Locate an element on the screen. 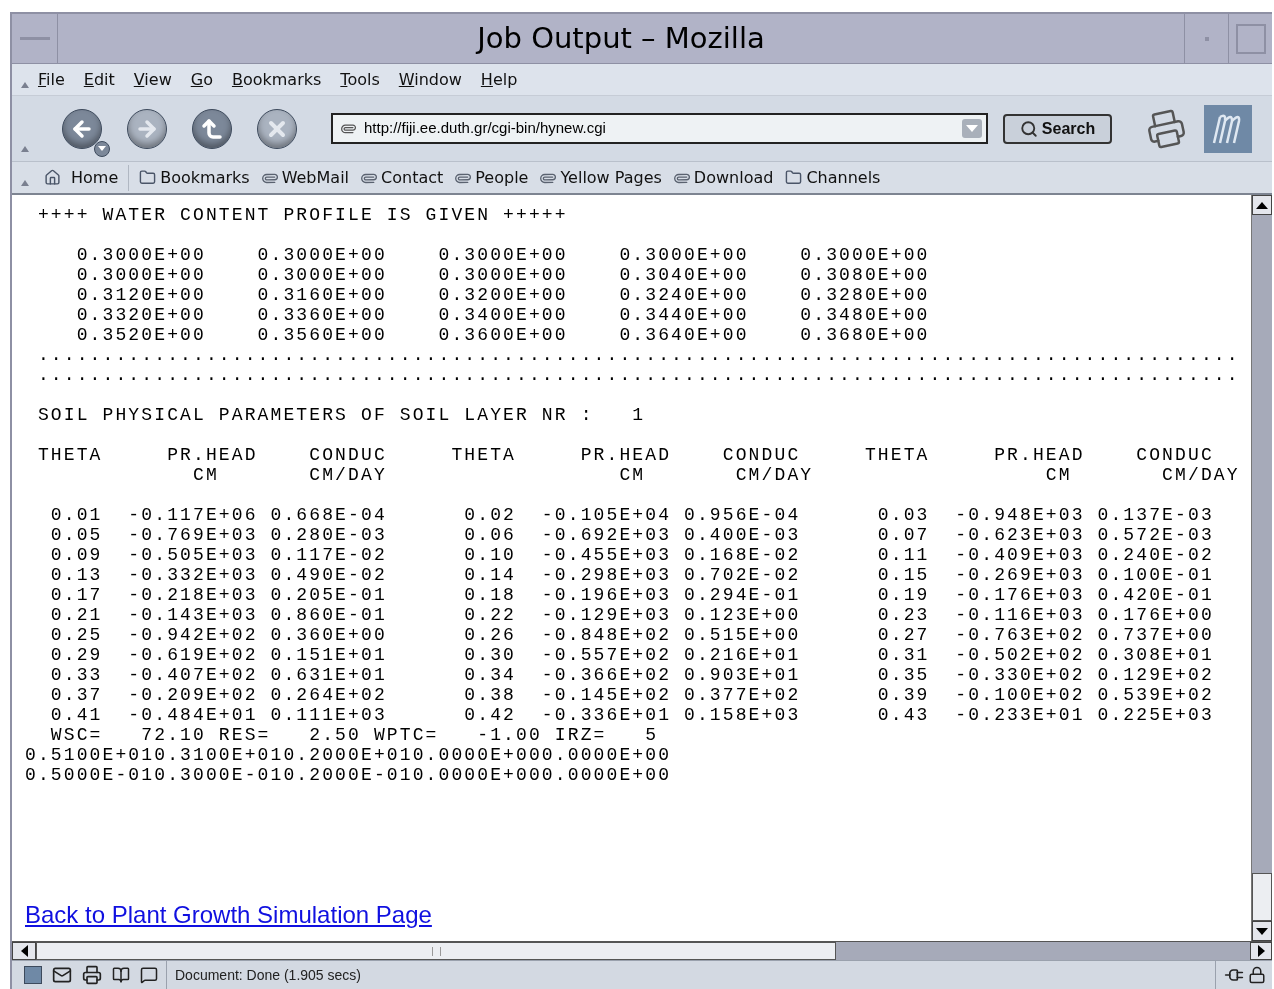  output-line: 0.3520E+00 0.3560E+00 0.3600E+00 0.3640E+00 0.3680E+00 is located at coordinates (502, 335).